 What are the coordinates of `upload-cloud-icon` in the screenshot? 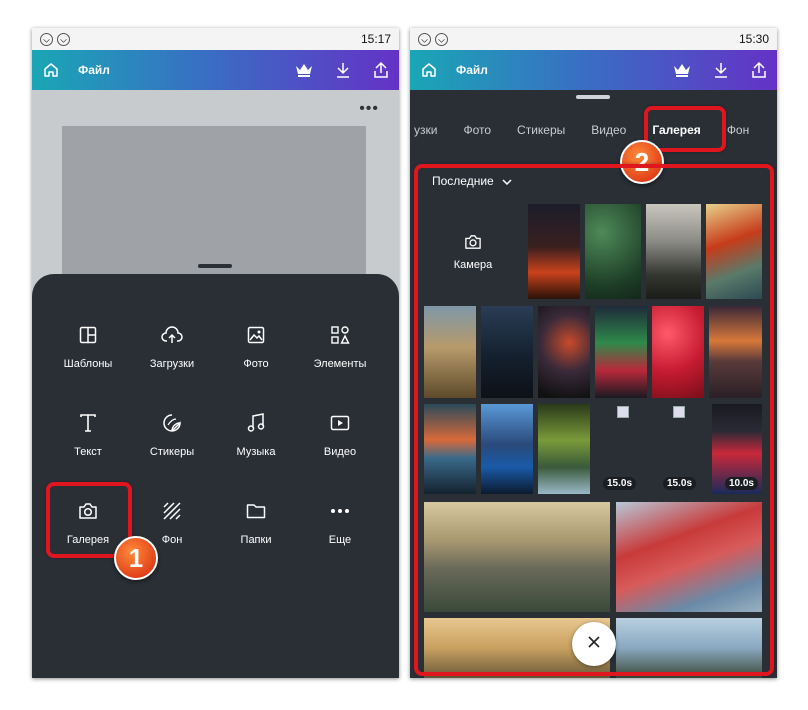 It's located at (172, 335).